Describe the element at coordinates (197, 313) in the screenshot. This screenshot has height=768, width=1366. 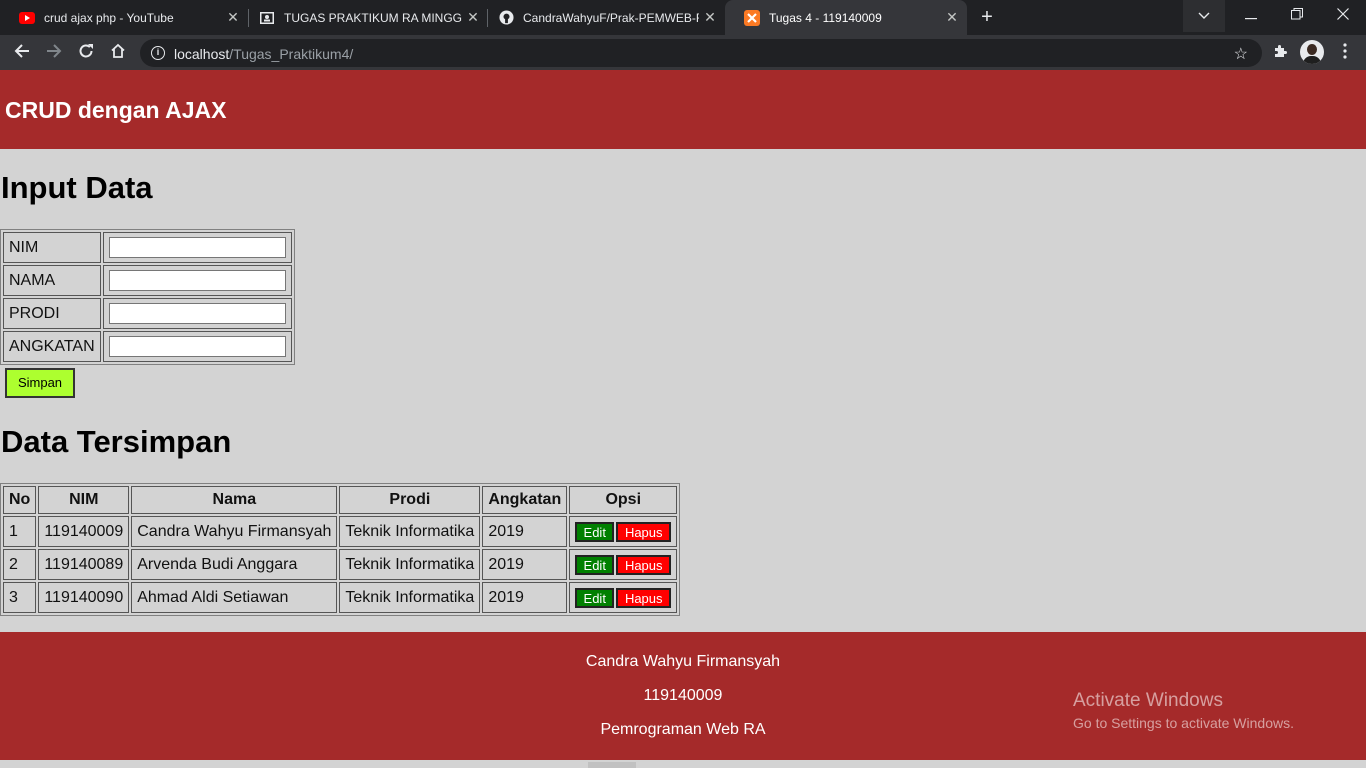
I see `prodi-input` at that location.